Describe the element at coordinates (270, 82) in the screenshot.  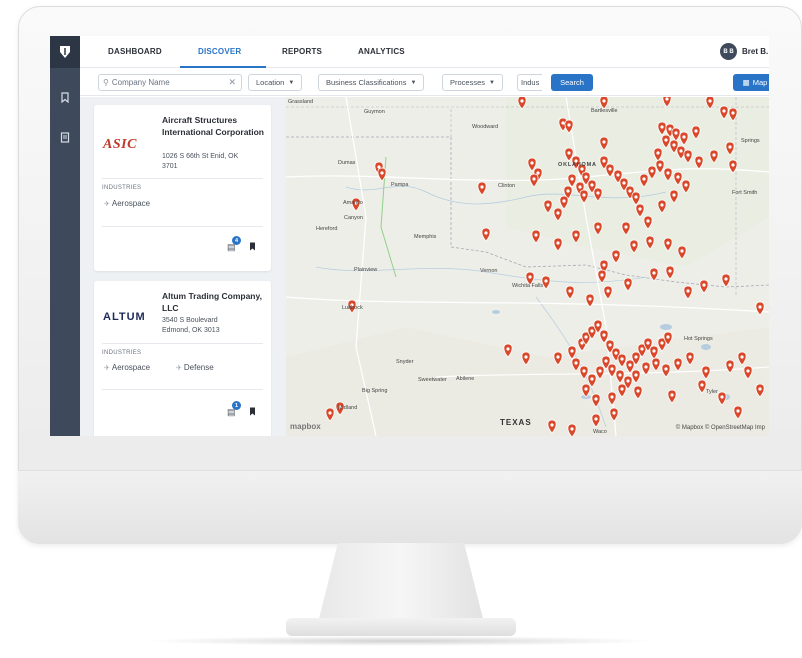
I see `location-filter-label: Location` at that location.